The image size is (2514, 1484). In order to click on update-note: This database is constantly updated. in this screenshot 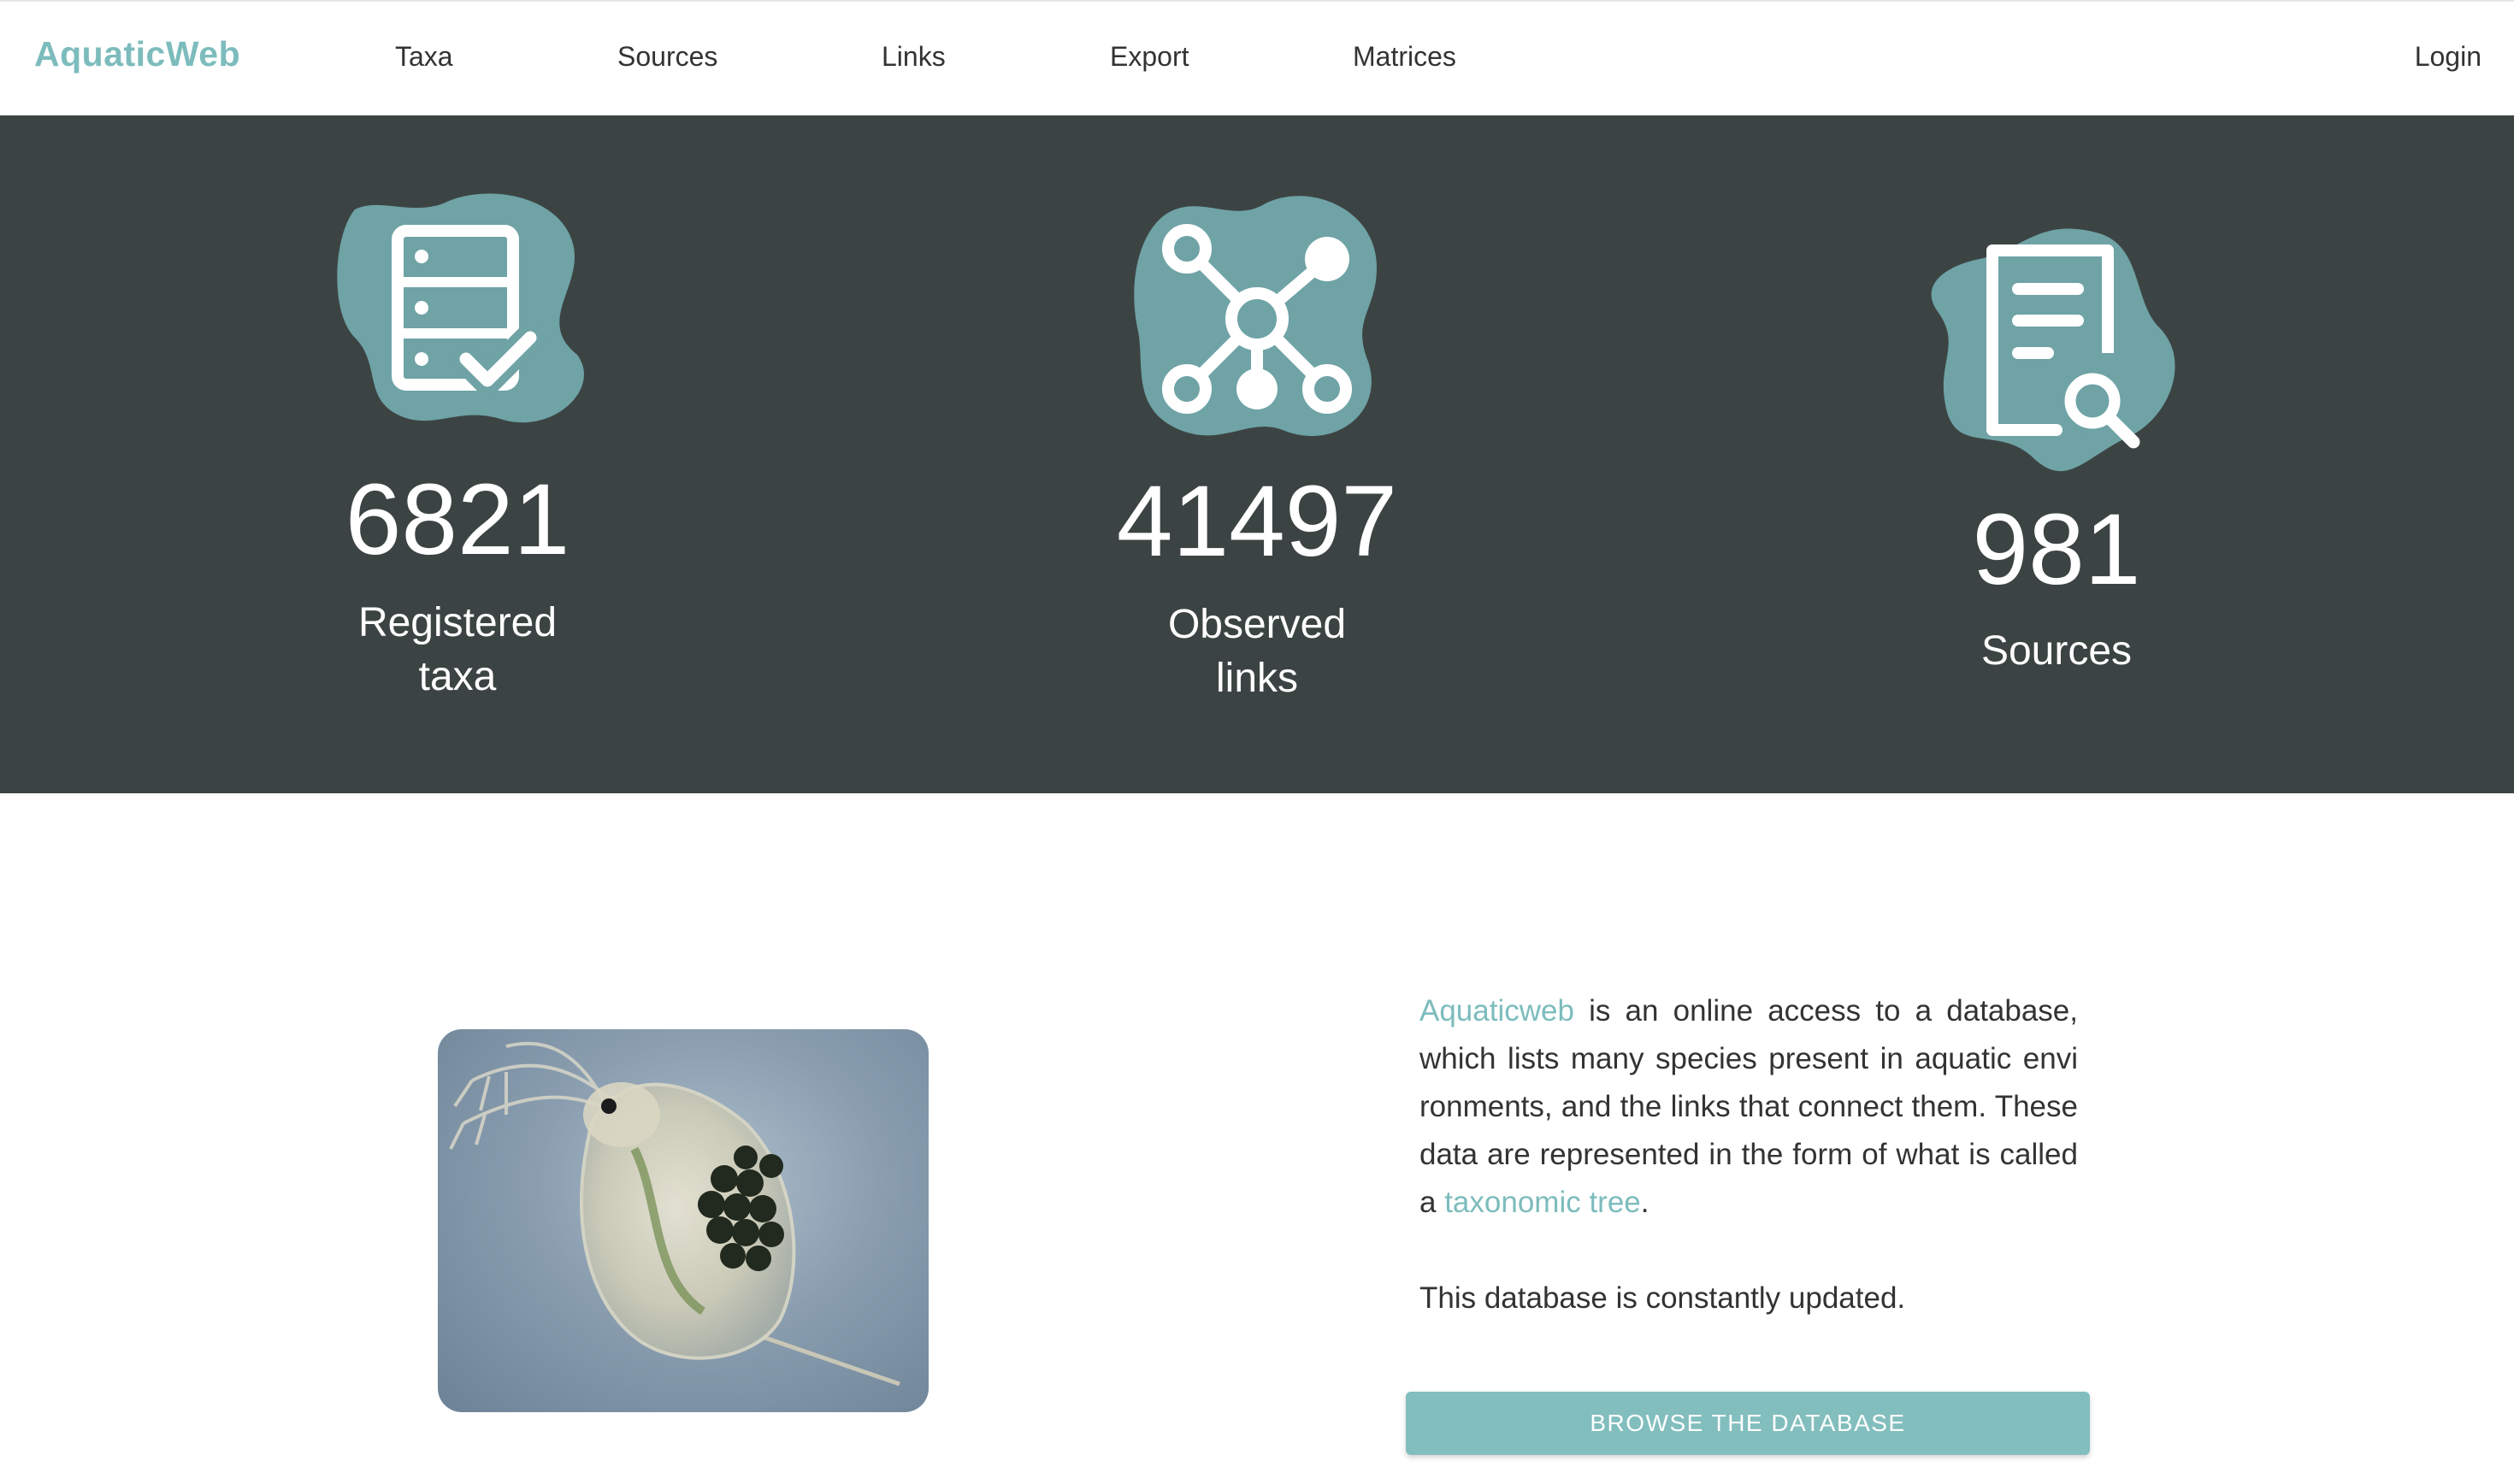, I will do `click(1663, 1298)`.